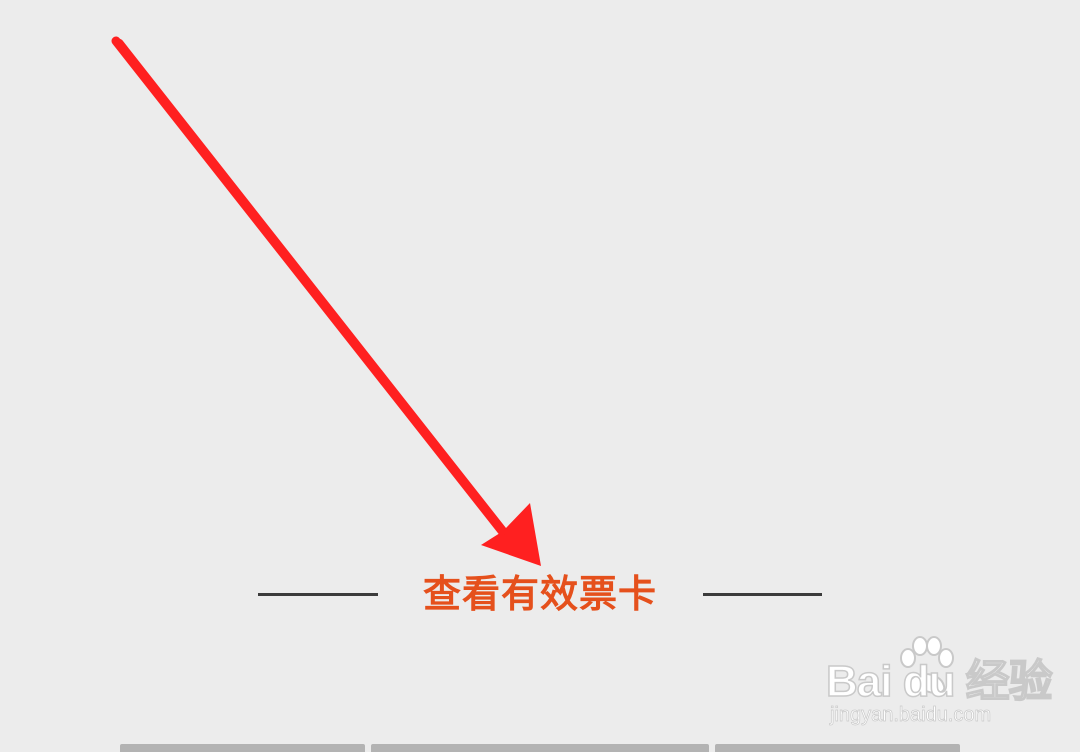 Image resolution: width=1080 pixels, height=752 pixels. I want to click on bottom-tab-bar, so click(540, 748).